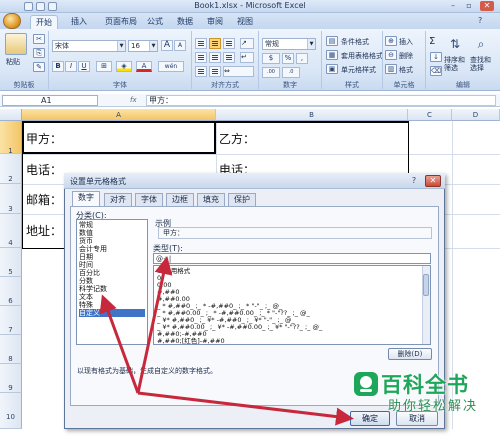 The image size is (500, 441). What do you see at coordinates (154, 325) in the screenshot?
I see `arrow-to-type-input` at bounding box center [154, 325].